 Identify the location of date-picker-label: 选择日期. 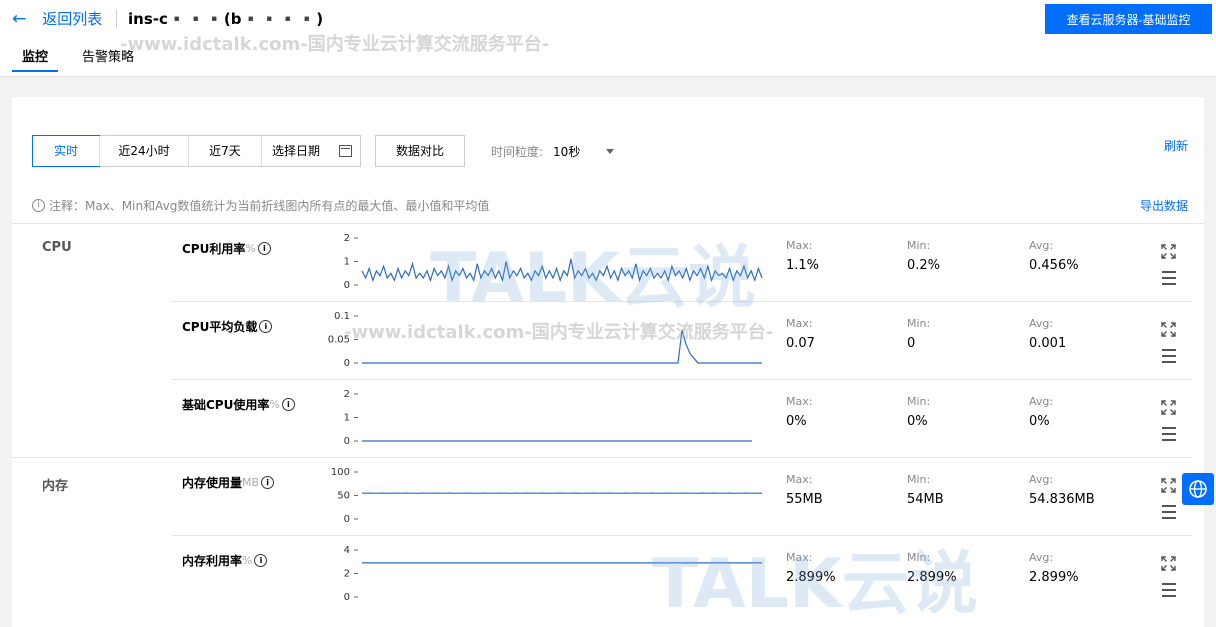
(296, 151).